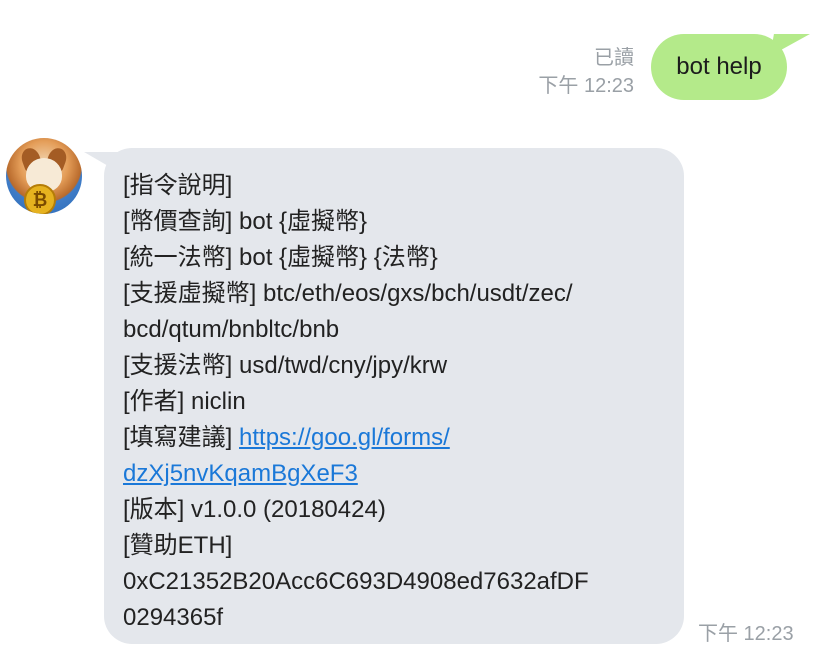 The image size is (822, 664). What do you see at coordinates (240, 473) in the screenshot?
I see `feedback-form-link-continued: dzXj5nvKqamBgXeF3` at bounding box center [240, 473].